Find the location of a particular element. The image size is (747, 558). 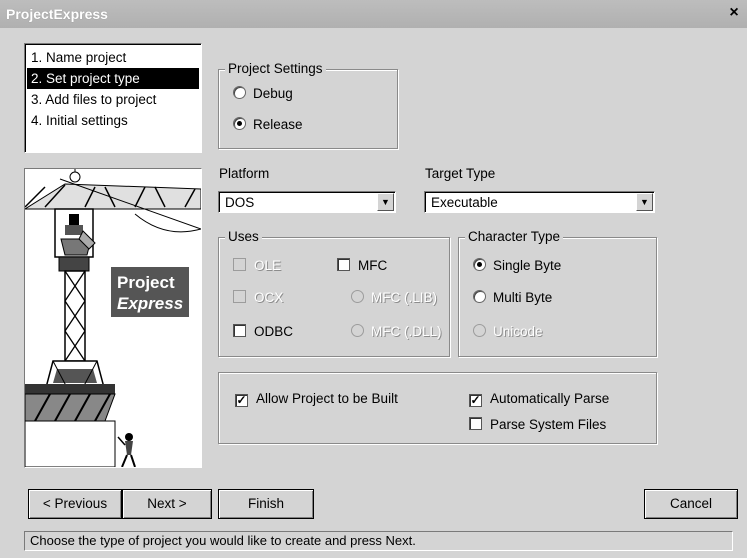

debug-label: Debug is located at coordinates (273, 93).